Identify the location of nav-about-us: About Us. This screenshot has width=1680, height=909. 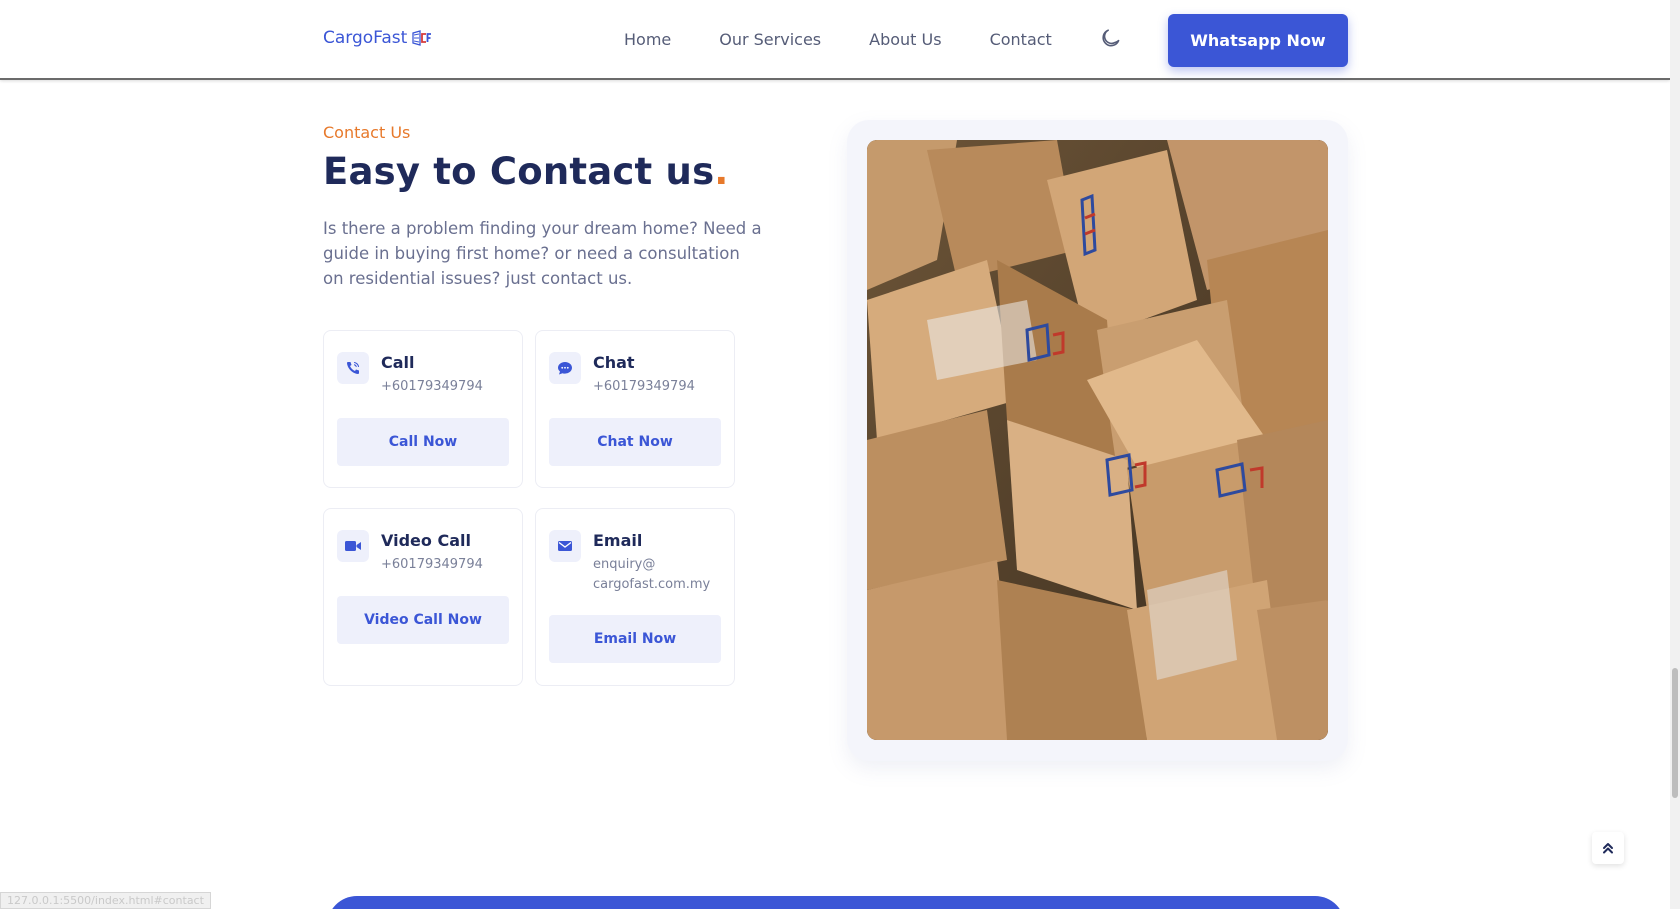
(905, 39).